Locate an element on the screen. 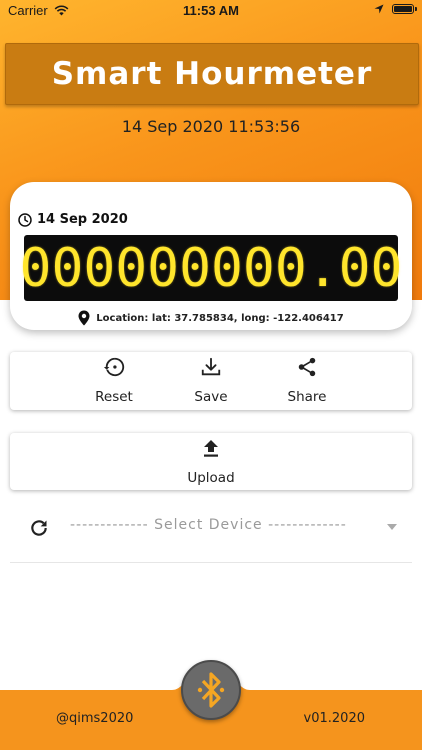 This screenshot has height=750, width=422. status-time: 11:53 AM is located at coordinates (211, 10).